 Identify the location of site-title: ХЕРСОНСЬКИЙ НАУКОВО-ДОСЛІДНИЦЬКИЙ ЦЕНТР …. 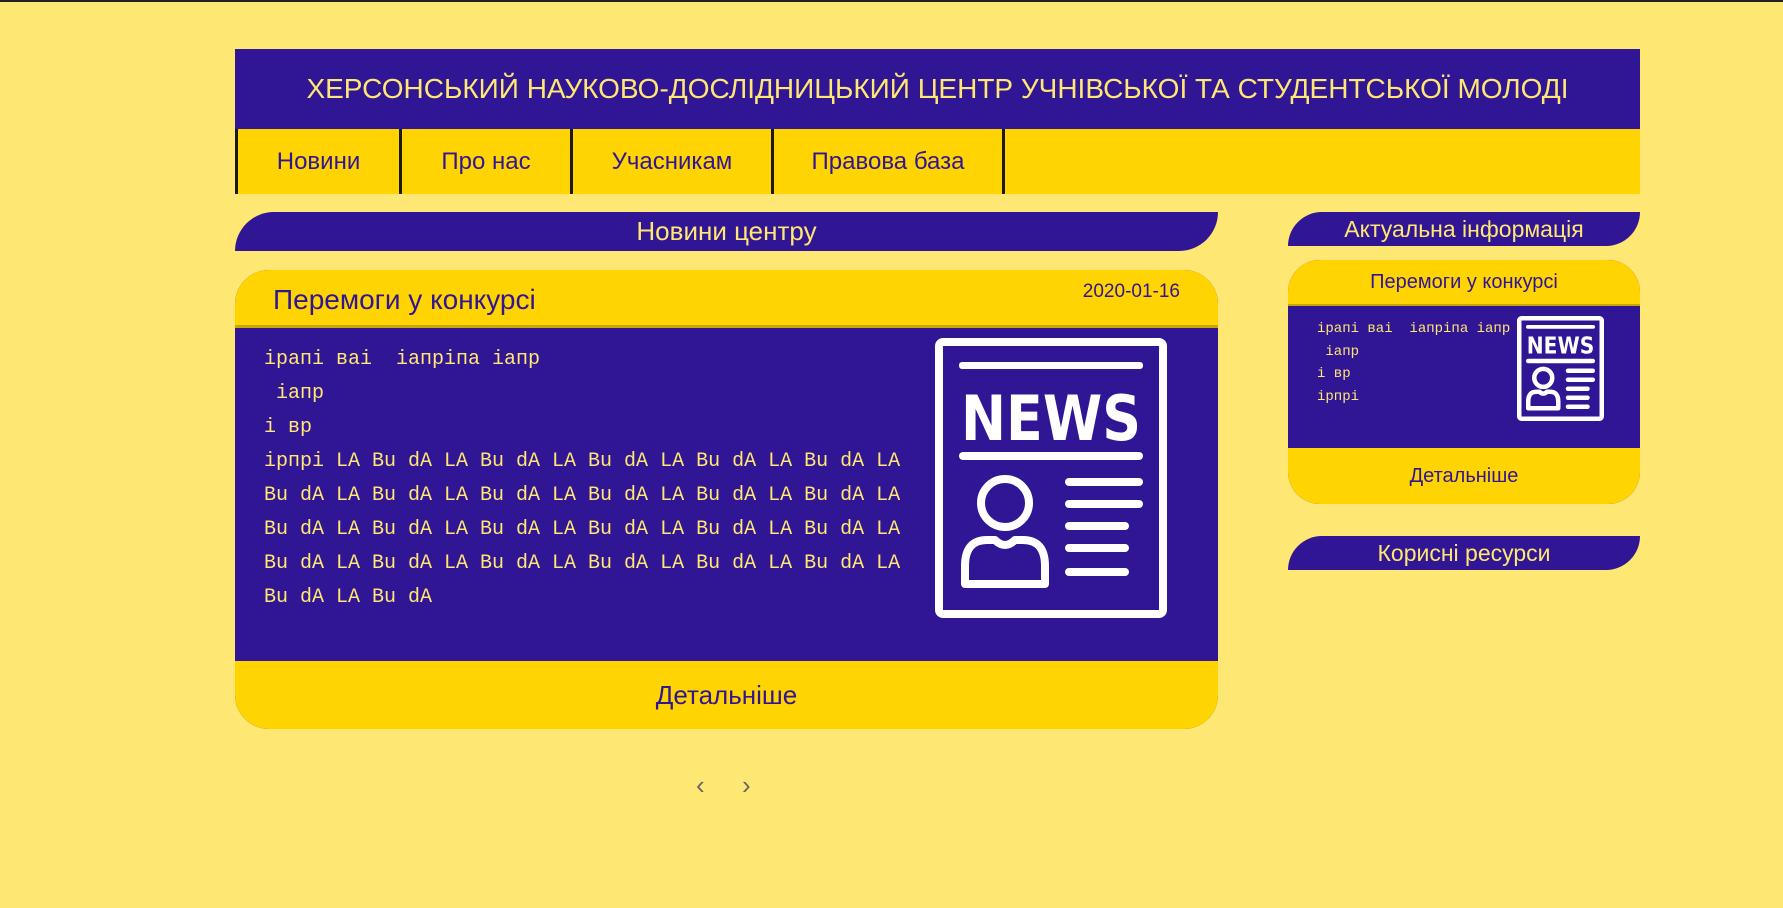
(937, 88).